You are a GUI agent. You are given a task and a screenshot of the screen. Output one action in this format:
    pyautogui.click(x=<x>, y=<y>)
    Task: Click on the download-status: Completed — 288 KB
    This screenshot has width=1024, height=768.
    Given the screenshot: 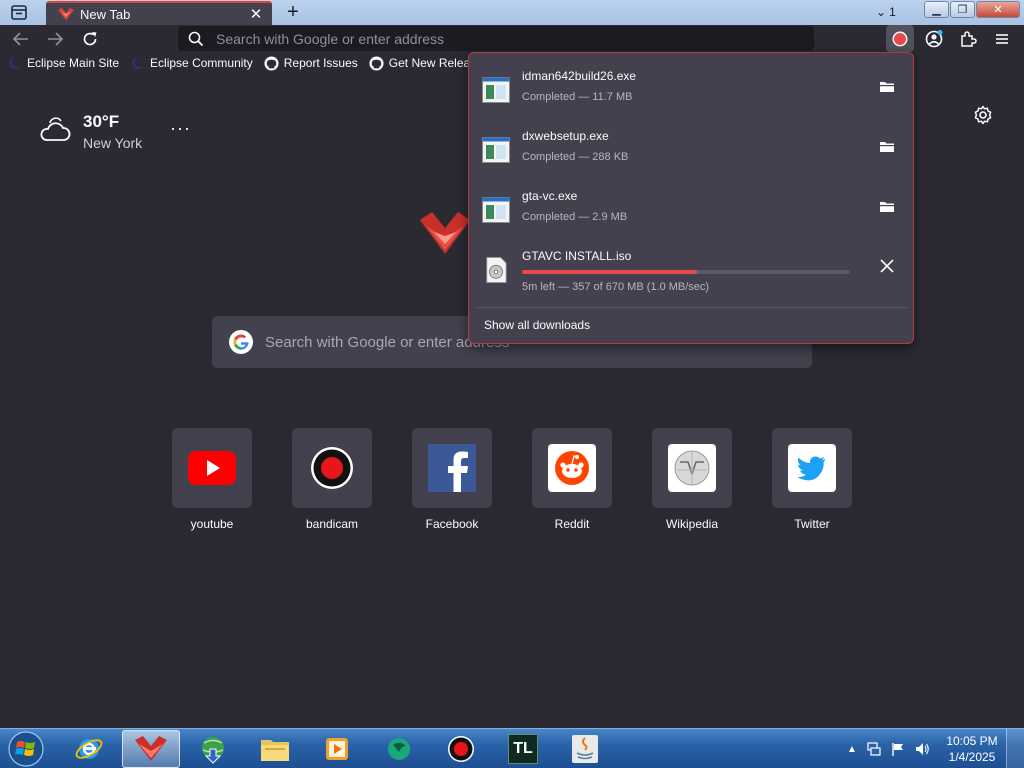 What is the action you would take?
    pyautogui.click(x=575, y=157)
    